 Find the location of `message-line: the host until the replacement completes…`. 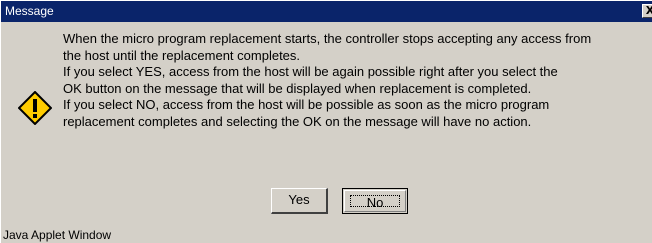

message-line: the host until the replacement completes… is located at coordinates (182, 55).